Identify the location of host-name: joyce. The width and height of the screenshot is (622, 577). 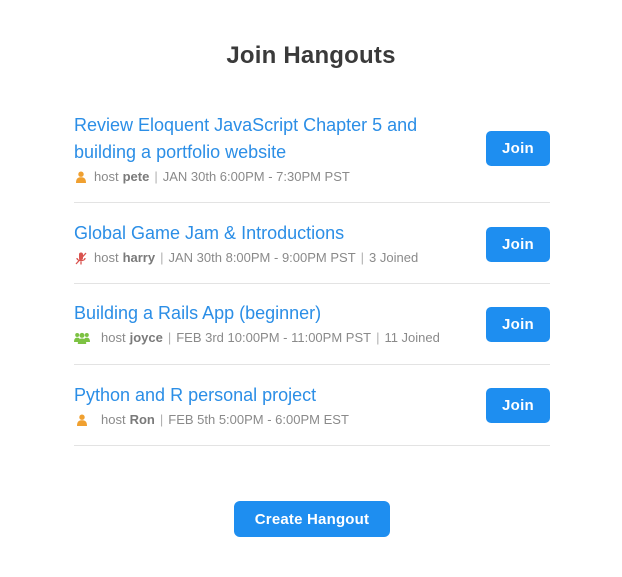
(146, 337).